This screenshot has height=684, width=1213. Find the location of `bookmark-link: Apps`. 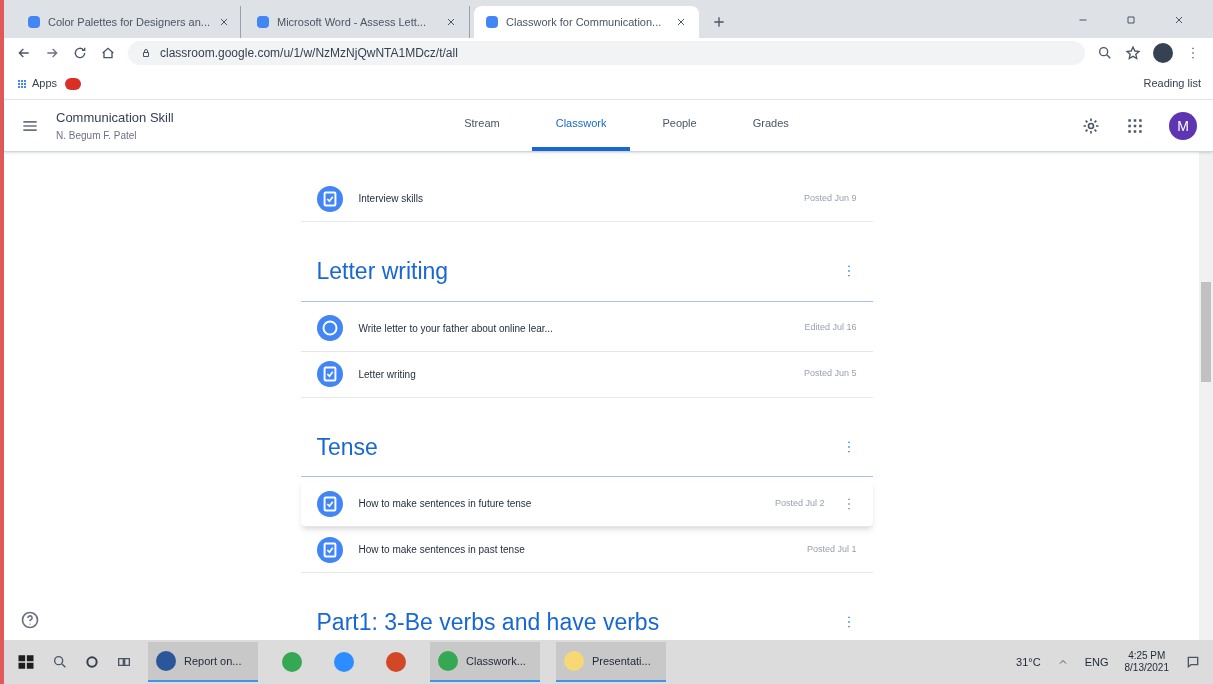

bookmark-link: Apps is located at coordinates (37, 83).